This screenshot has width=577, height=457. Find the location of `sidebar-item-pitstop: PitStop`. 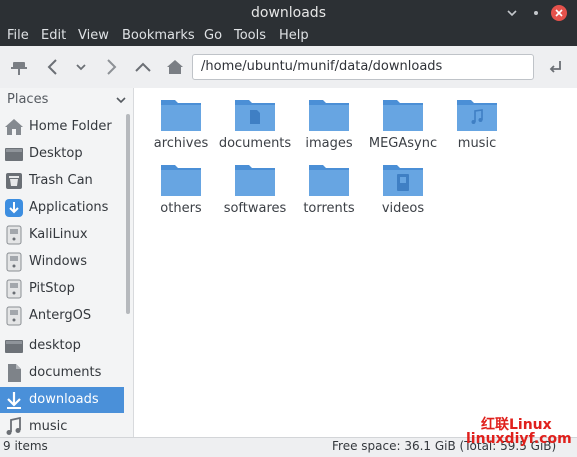

sidebar-item-pitstop: PitStop is located at coordinates (62, 289).